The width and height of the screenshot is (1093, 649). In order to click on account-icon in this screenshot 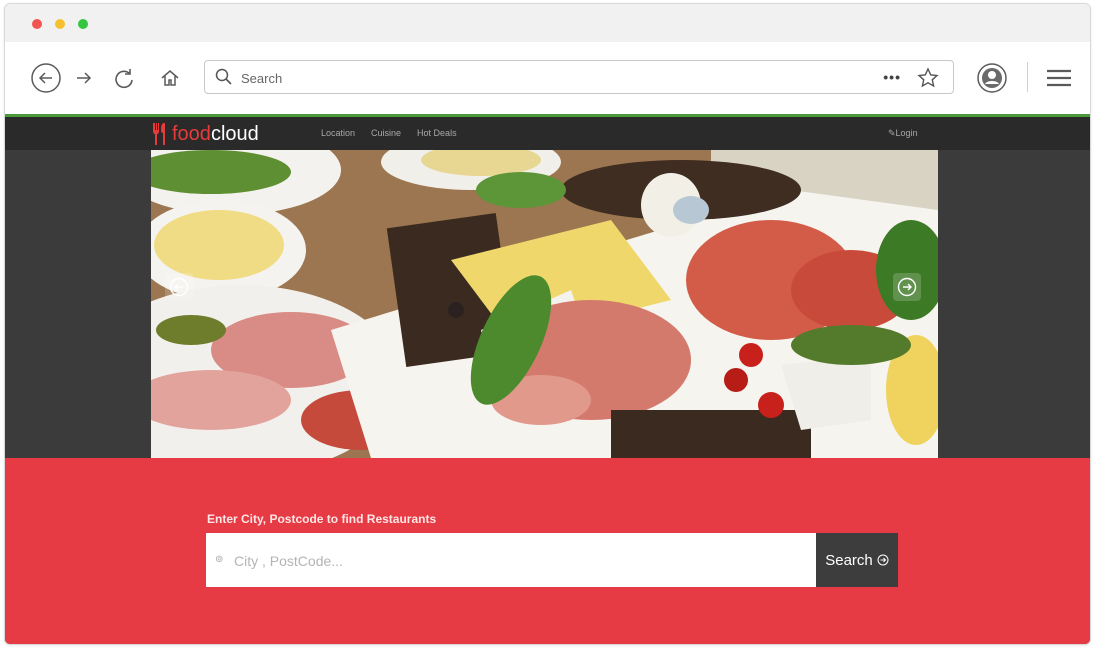, I will do `click(992, 78)`.